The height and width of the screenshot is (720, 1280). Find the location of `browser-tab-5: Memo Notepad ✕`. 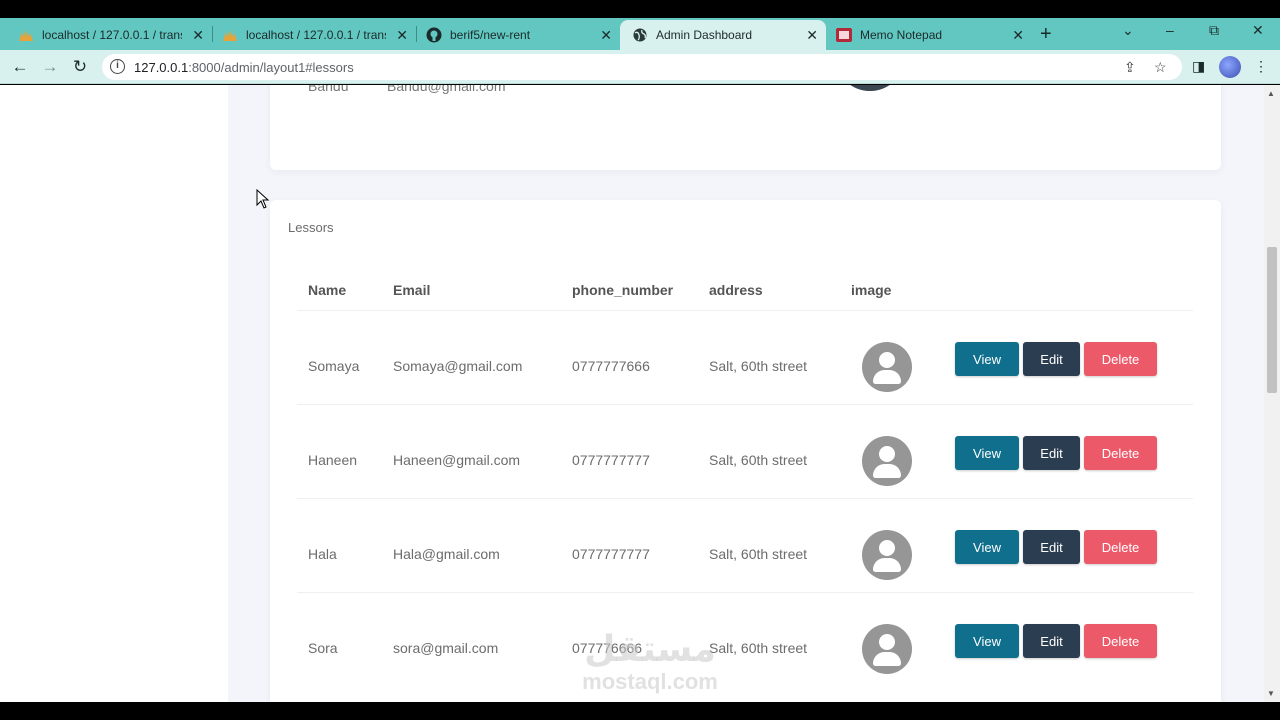

browser-tab-5: Memo Notepad ✕ is located at coordinates (929, 35).